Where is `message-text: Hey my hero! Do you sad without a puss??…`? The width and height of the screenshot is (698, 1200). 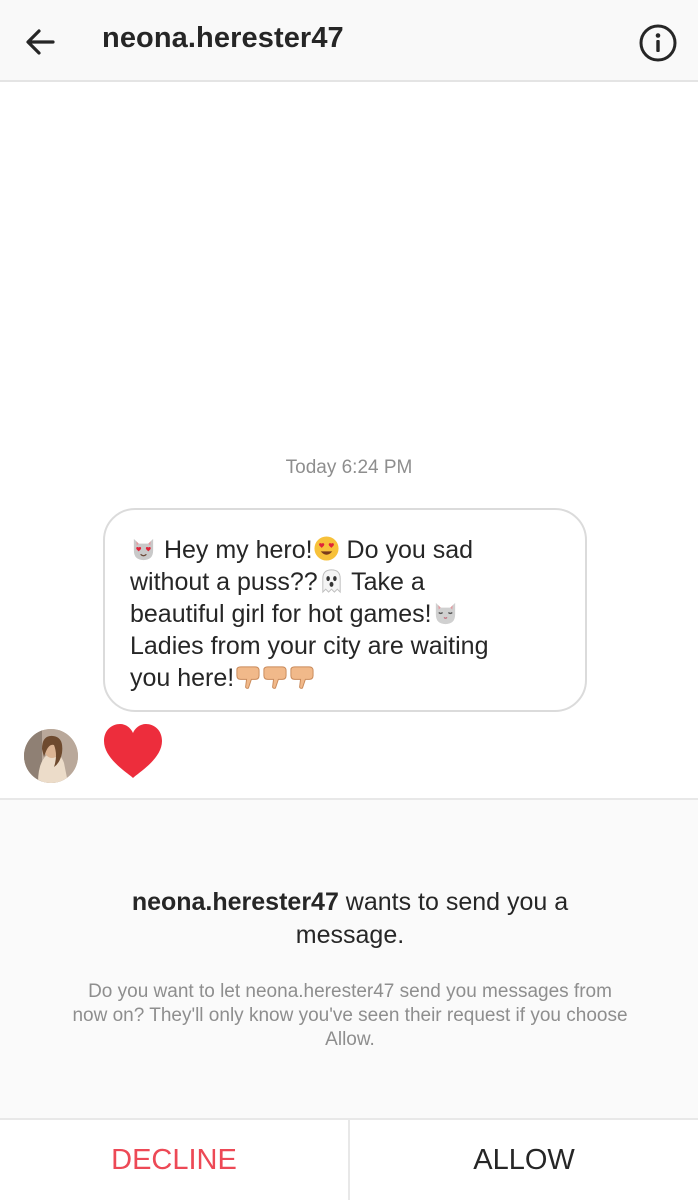
message-text: Hey my hero! Do you sad without a puss??… is located at coordinates (345, 614).